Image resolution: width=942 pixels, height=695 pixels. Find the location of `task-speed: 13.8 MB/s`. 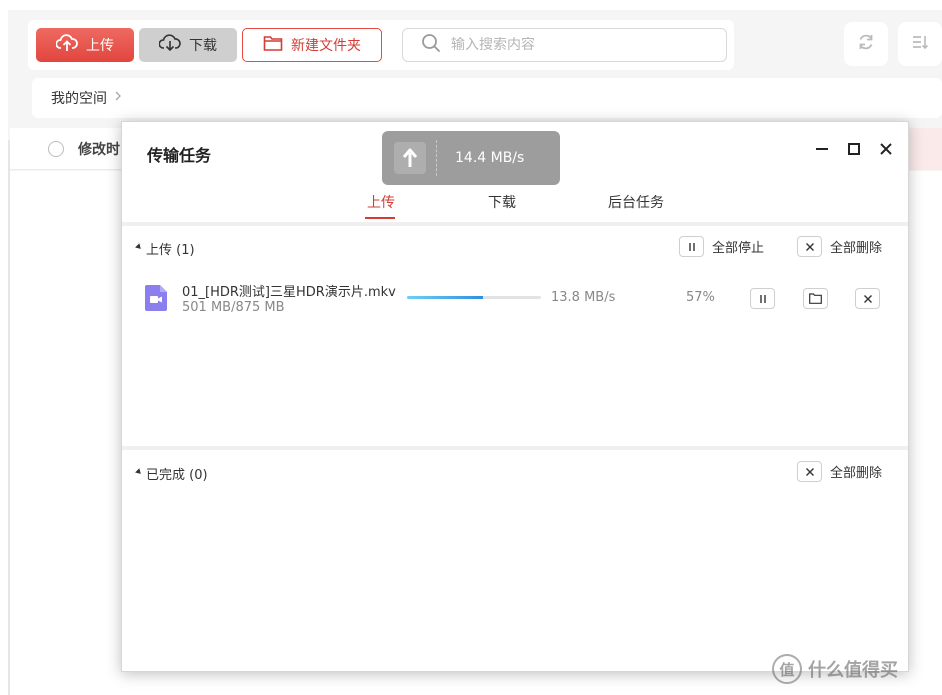

task-speed: 13.8 MB/s is located at coordinates (583, 297).